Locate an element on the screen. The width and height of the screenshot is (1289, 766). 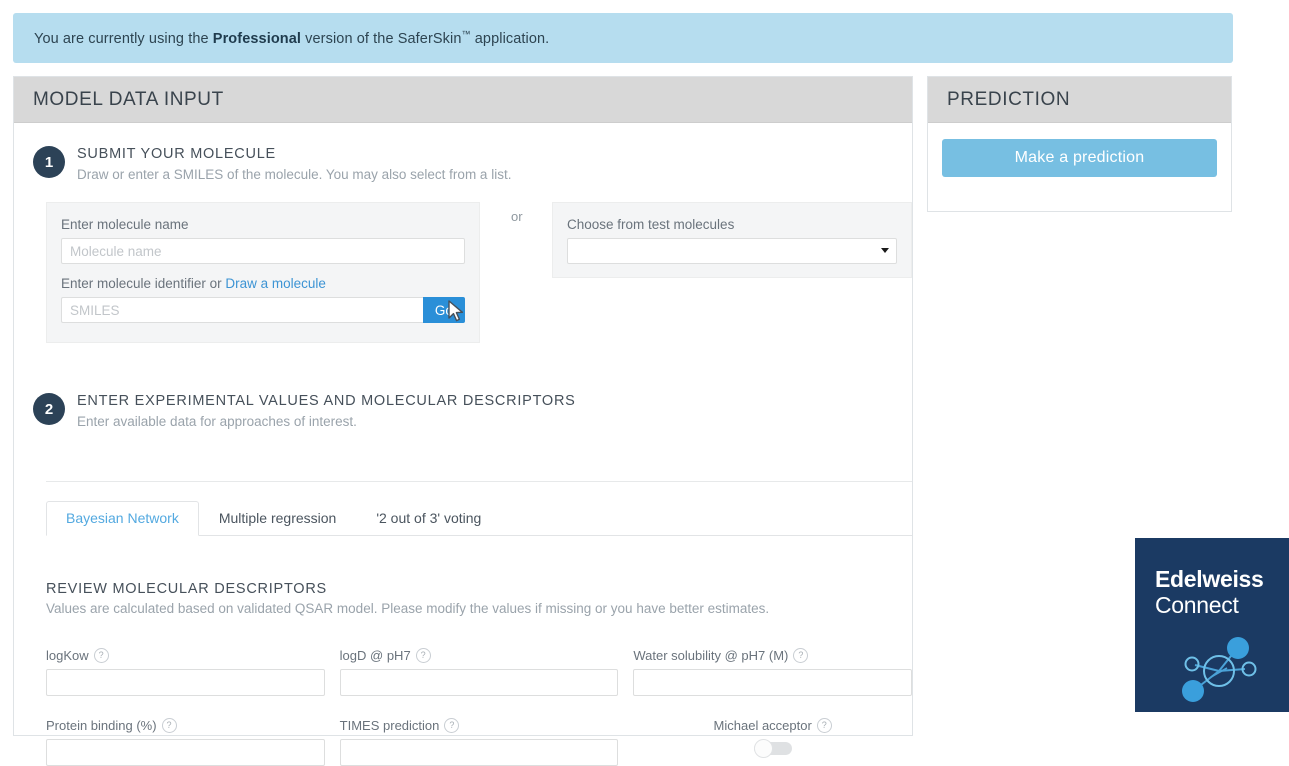
field-water-solubility-label-text: Water solubility @ pH7 (M) is located at coordinates (711, 655).